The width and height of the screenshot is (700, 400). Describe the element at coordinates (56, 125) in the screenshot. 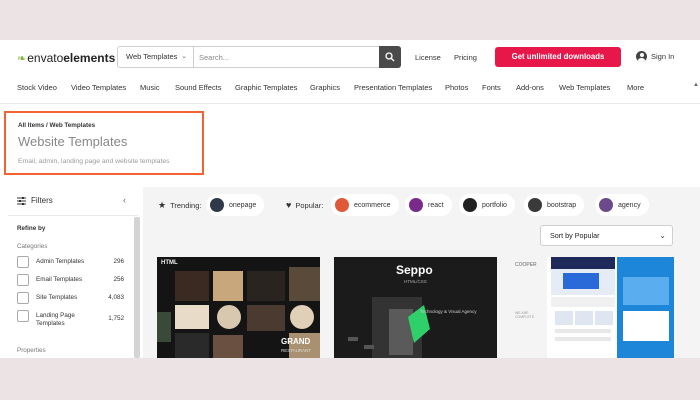

I see `breadcrumb: All Items / Web Templates` at that location.